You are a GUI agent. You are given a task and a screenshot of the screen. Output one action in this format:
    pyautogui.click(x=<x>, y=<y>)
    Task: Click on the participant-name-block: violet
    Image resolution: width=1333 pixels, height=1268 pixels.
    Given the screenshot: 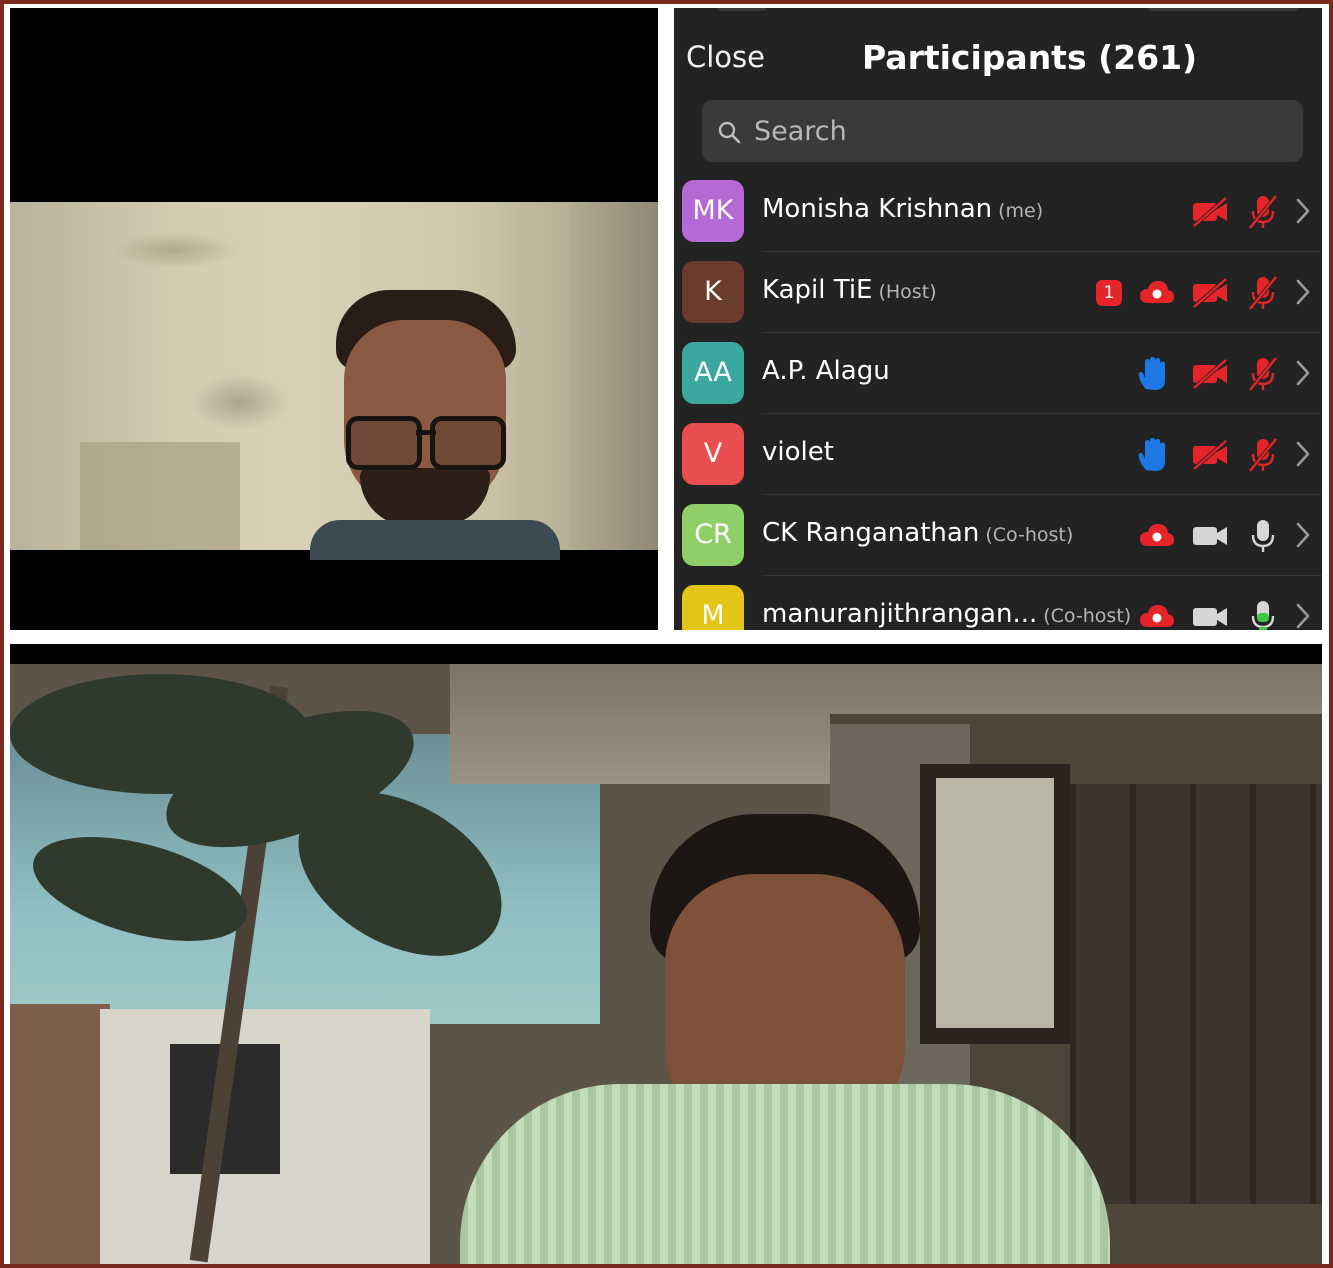 What is the action you would take?
    pyautogui.click(x=801, y=452)
    